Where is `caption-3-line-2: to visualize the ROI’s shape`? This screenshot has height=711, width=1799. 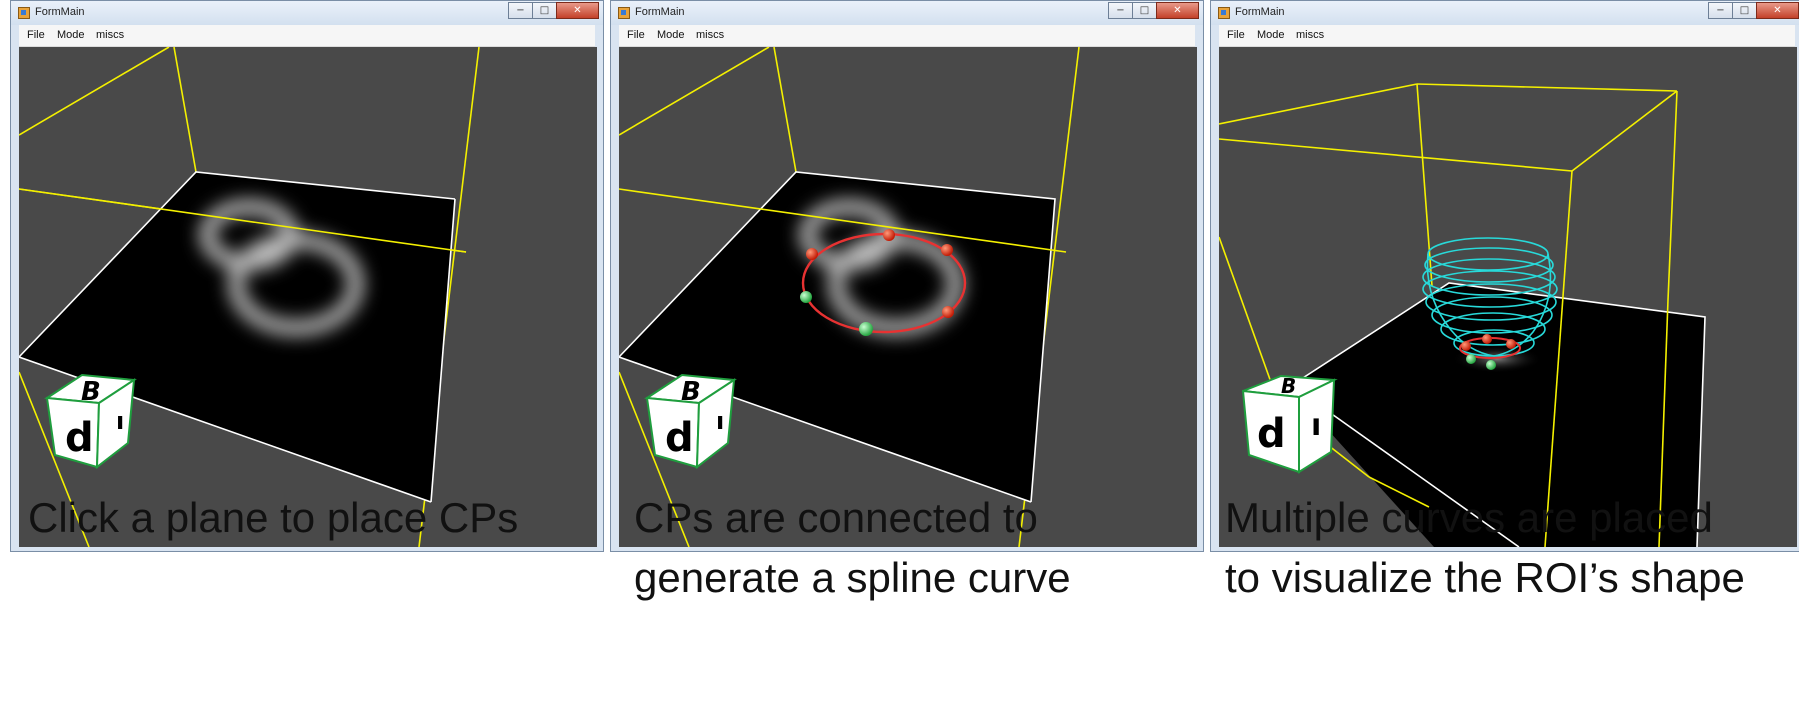 caption-3-line-2: to visualize the ROI’s shape is located at coordinates (1485, 577).